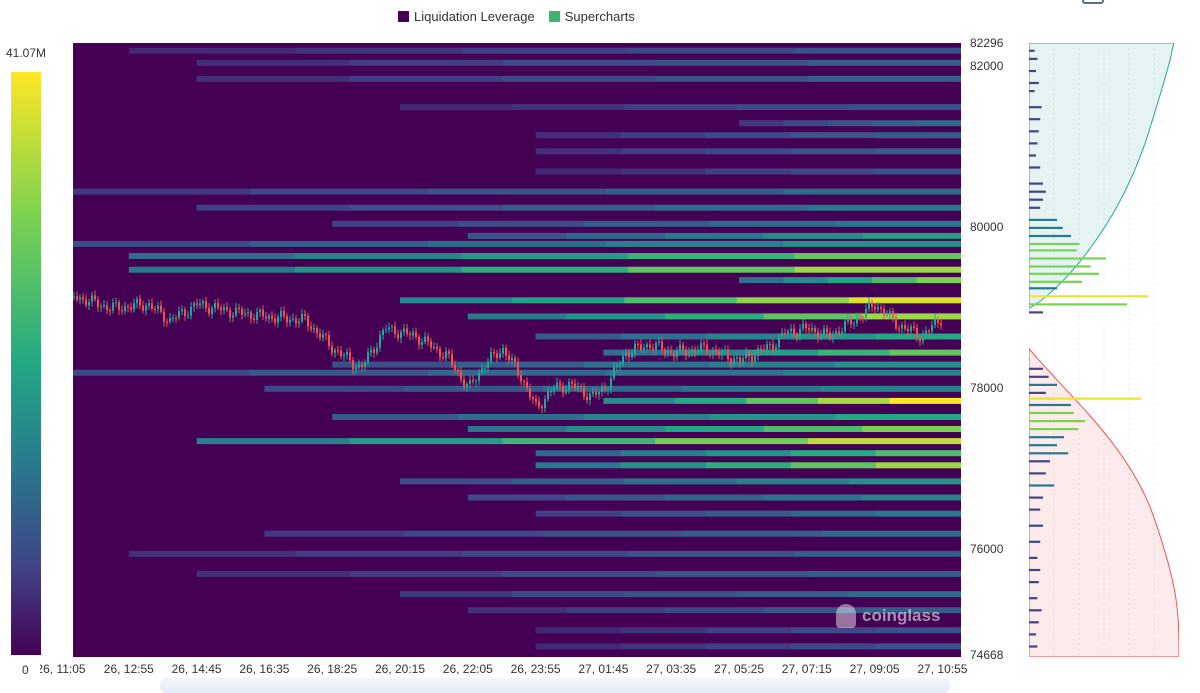 The image size is (1200, 693). I want to click on price-tick-label: 76000, so click(987, 549).